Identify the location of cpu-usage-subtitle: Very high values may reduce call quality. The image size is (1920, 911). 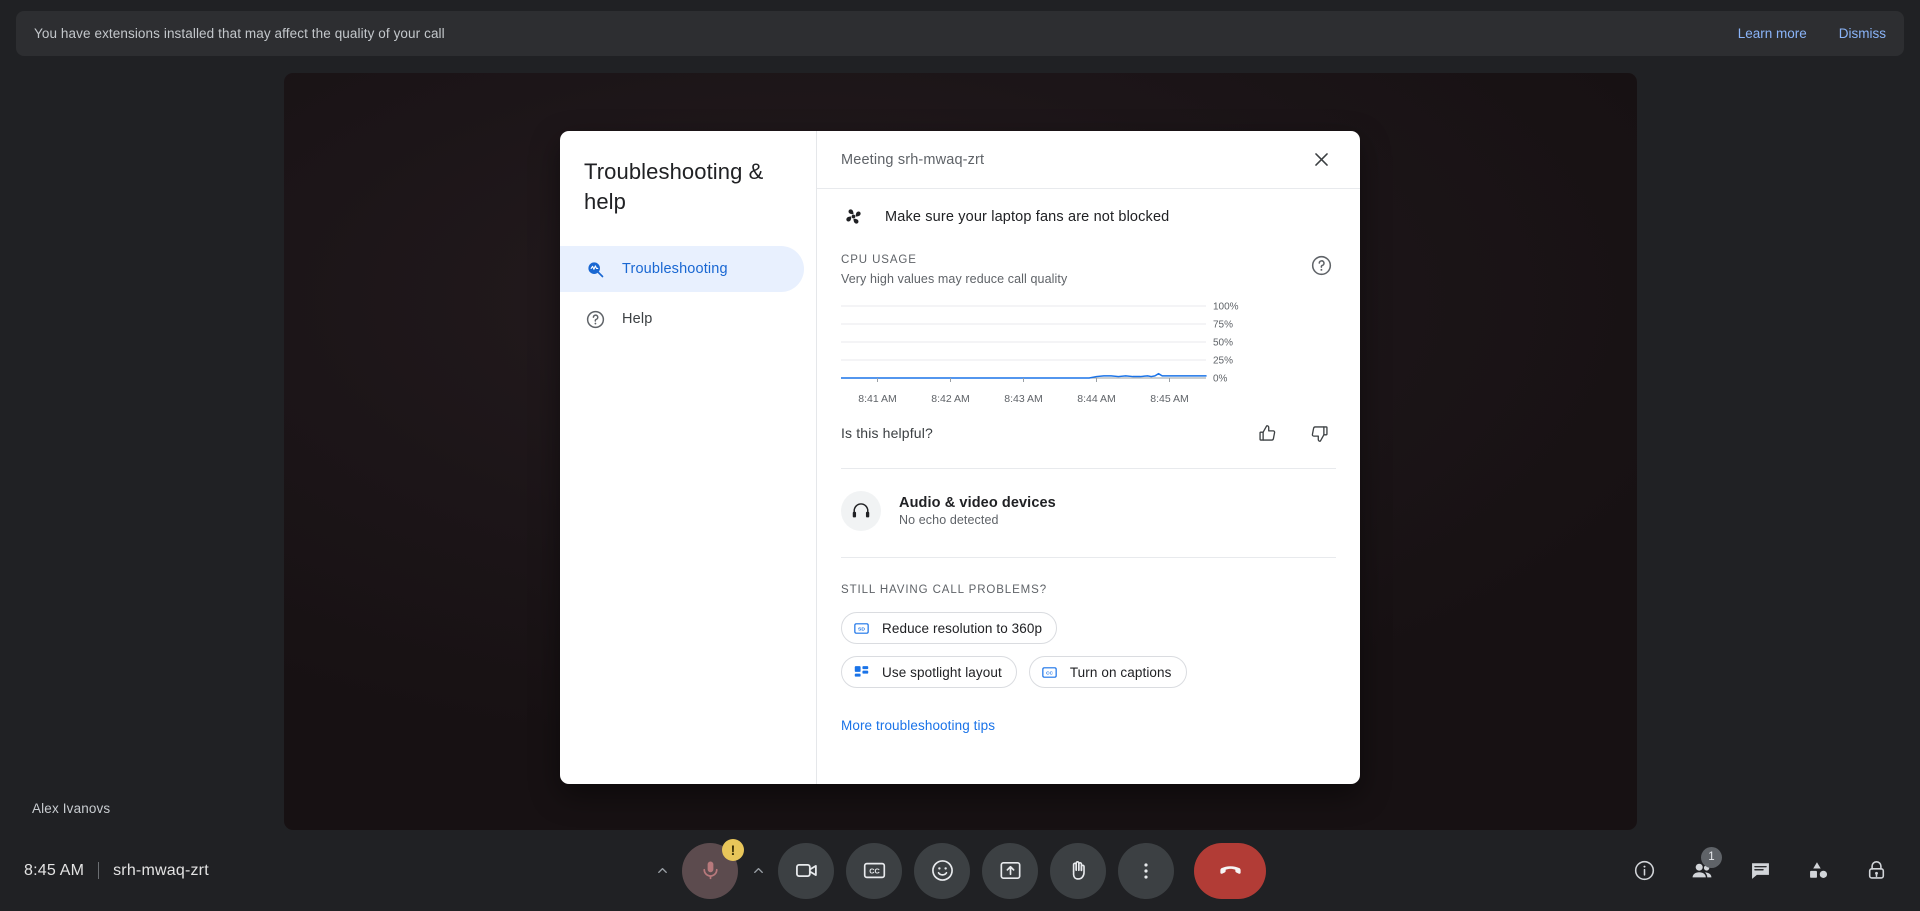
(954, 279).